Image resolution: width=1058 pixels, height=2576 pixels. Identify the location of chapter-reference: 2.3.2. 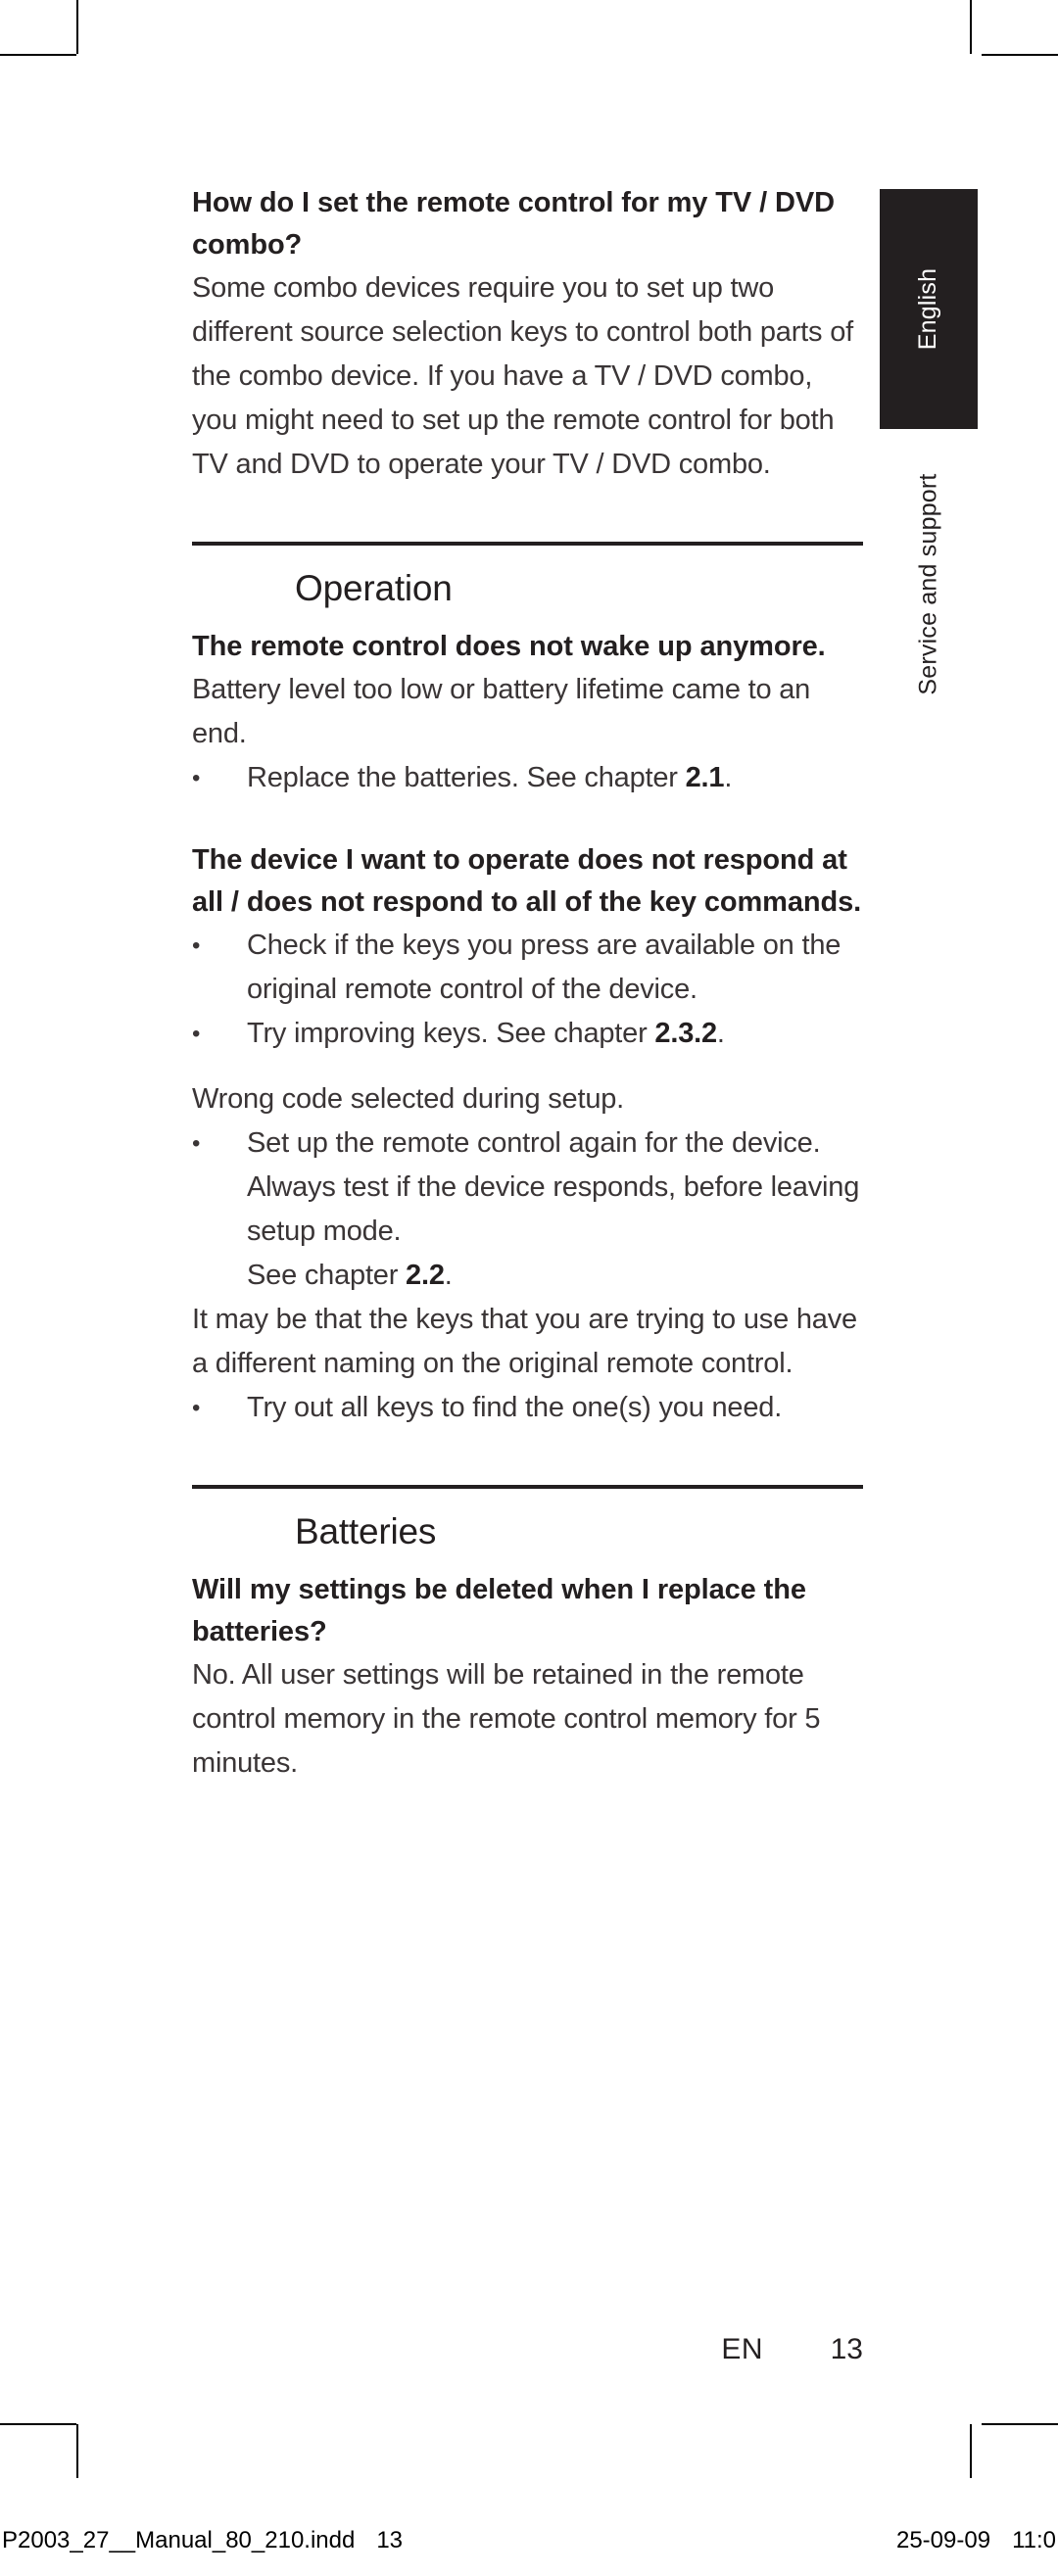
(685, 1033).